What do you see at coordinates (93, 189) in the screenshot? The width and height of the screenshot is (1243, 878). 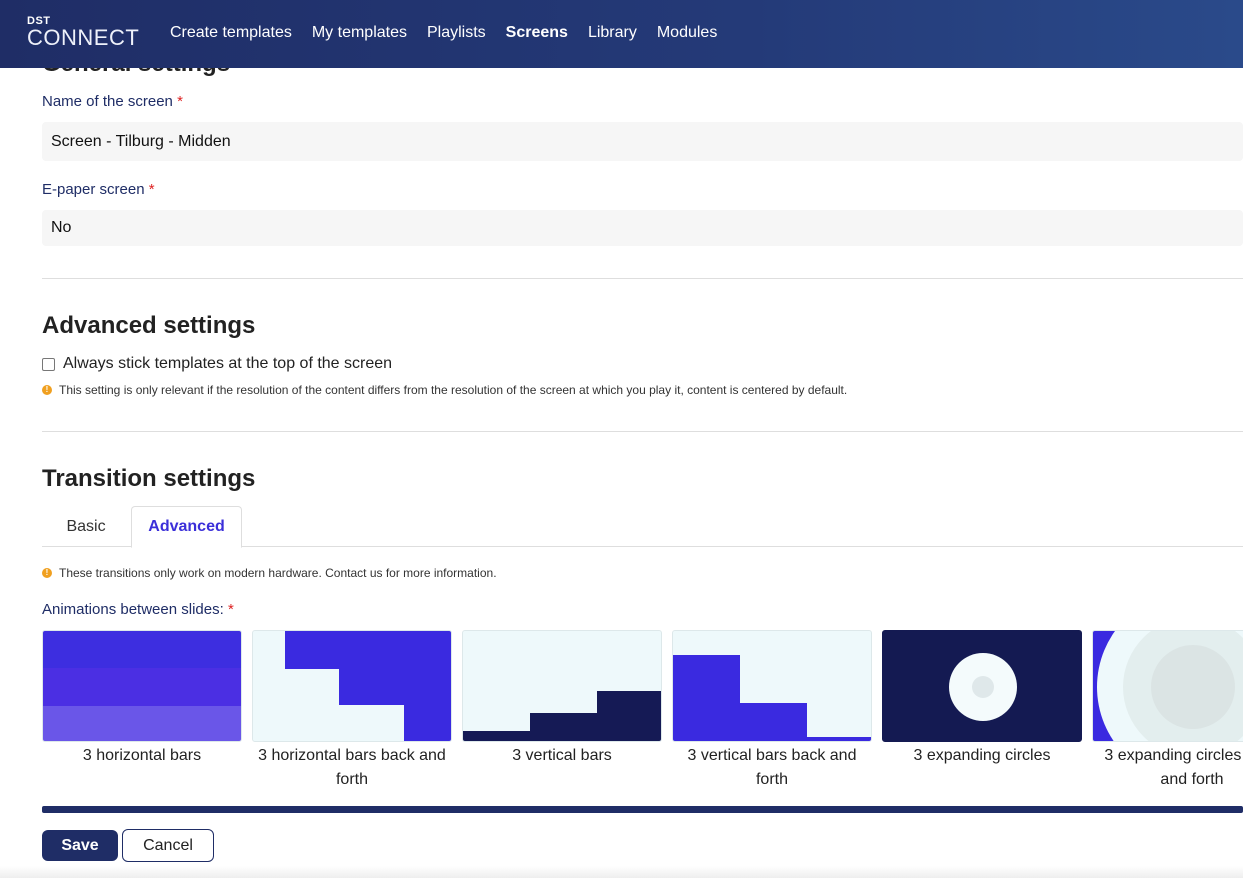 I see `epaper-label-text: E-paper screen` at bounding box center [93, 189].